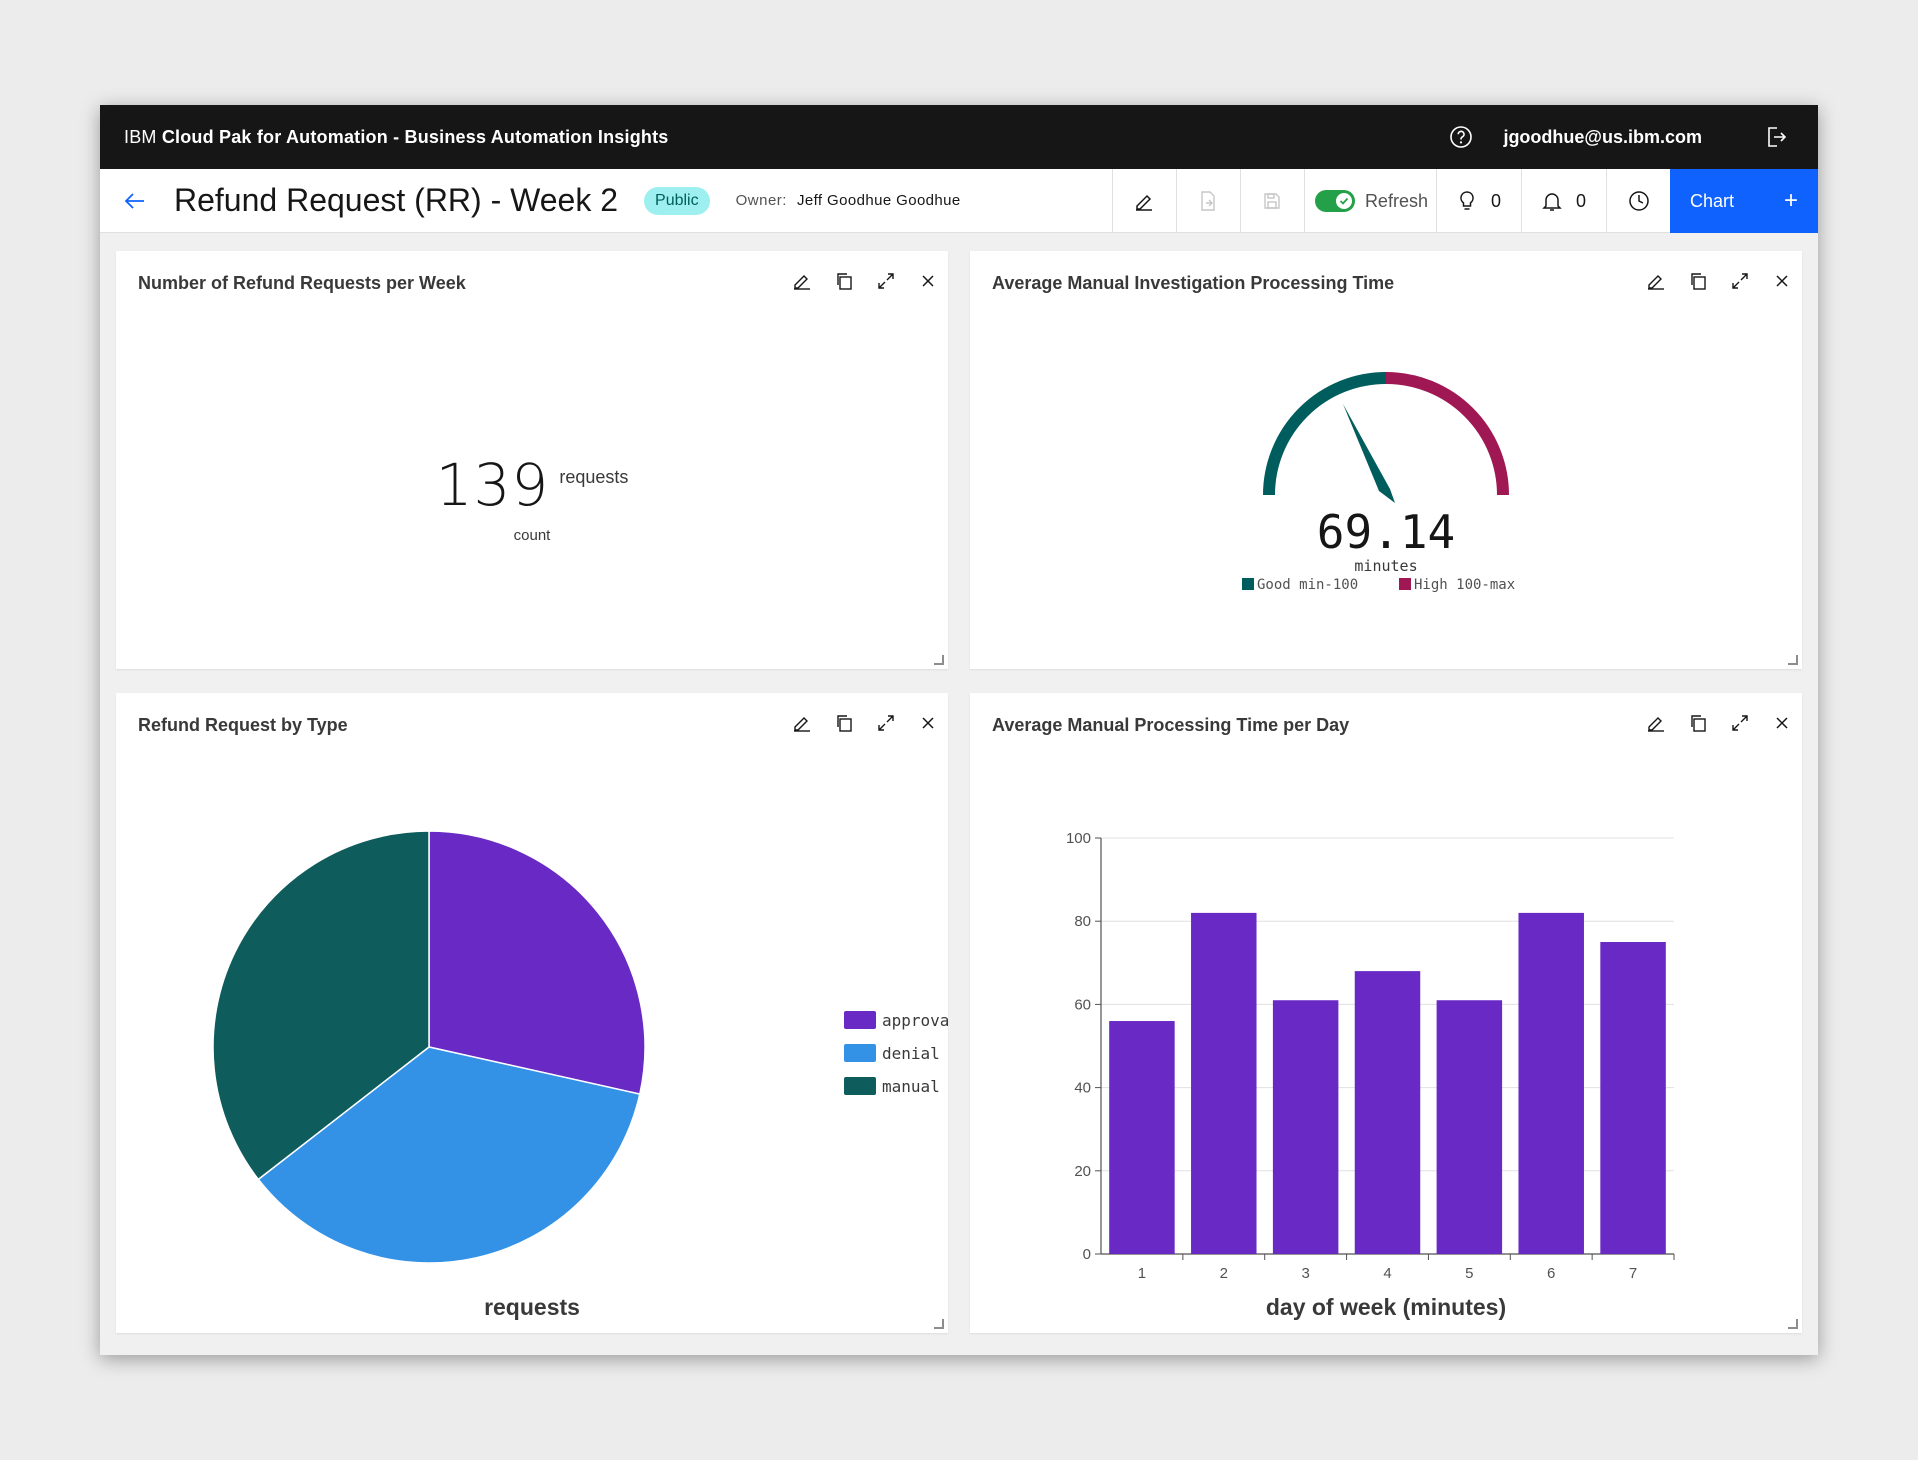 The width and height of the screenshot is (1918, 1460). Describe the element at coordinates (911, 1053) in the screenshot. I see `legend-label-denial: denial` at that location.